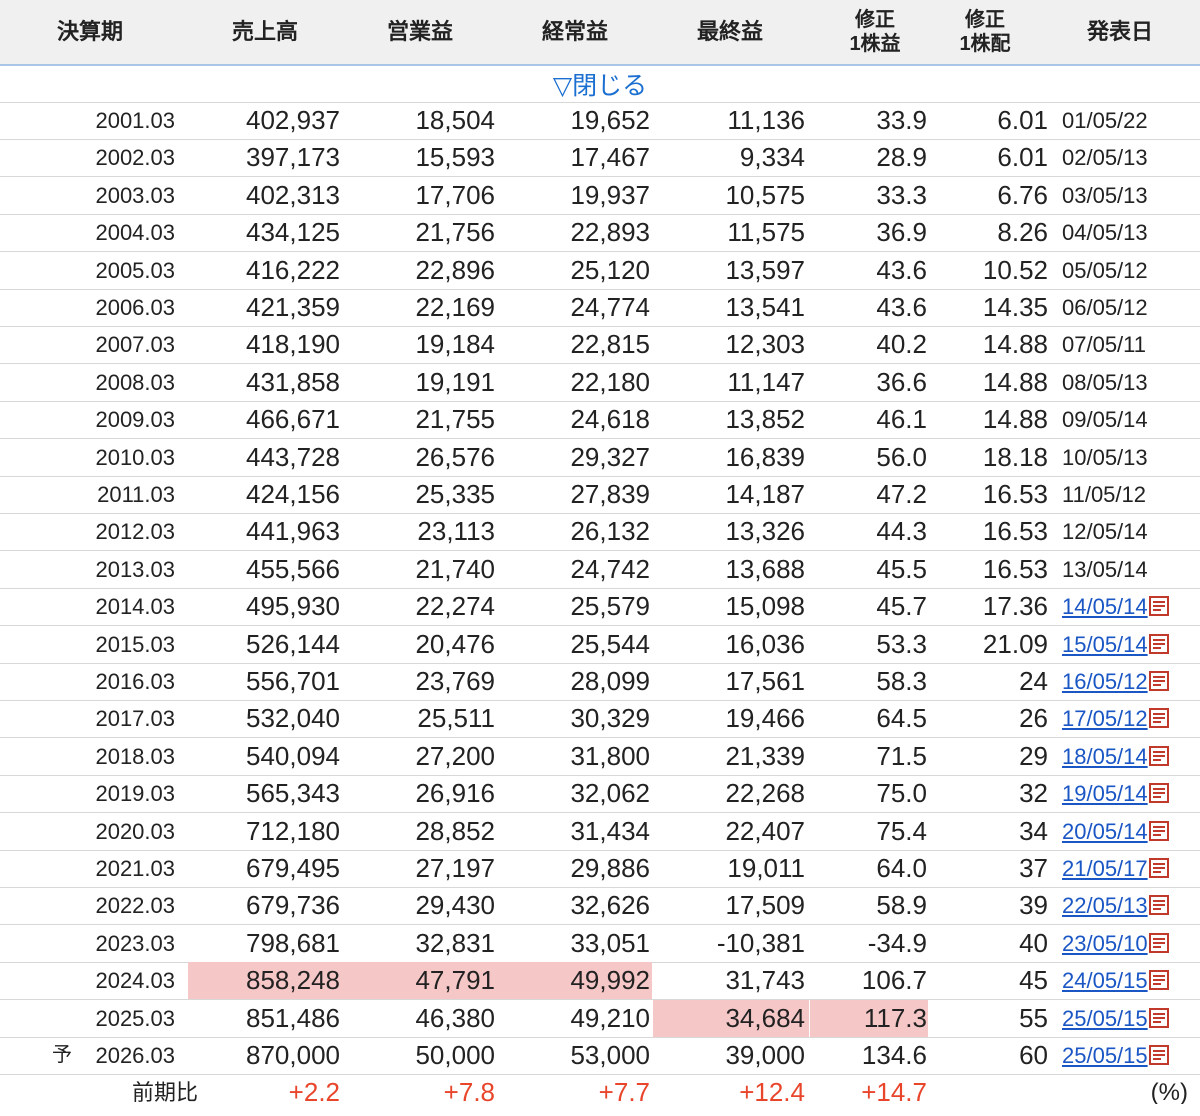  What do you see at coordinates (420, 32) in the screenshot?
I see `column-header-2: 営業益` at bounding box center [420, 32].